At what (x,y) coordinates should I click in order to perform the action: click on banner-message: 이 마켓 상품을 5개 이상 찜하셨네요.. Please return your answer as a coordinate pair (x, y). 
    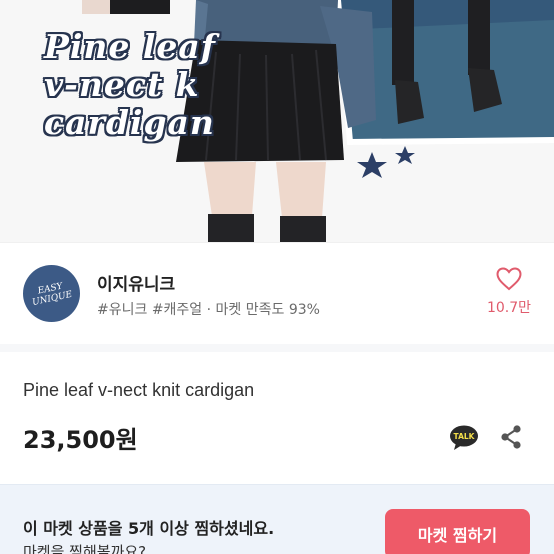
    Looking at the image, I should click on (149, 528).